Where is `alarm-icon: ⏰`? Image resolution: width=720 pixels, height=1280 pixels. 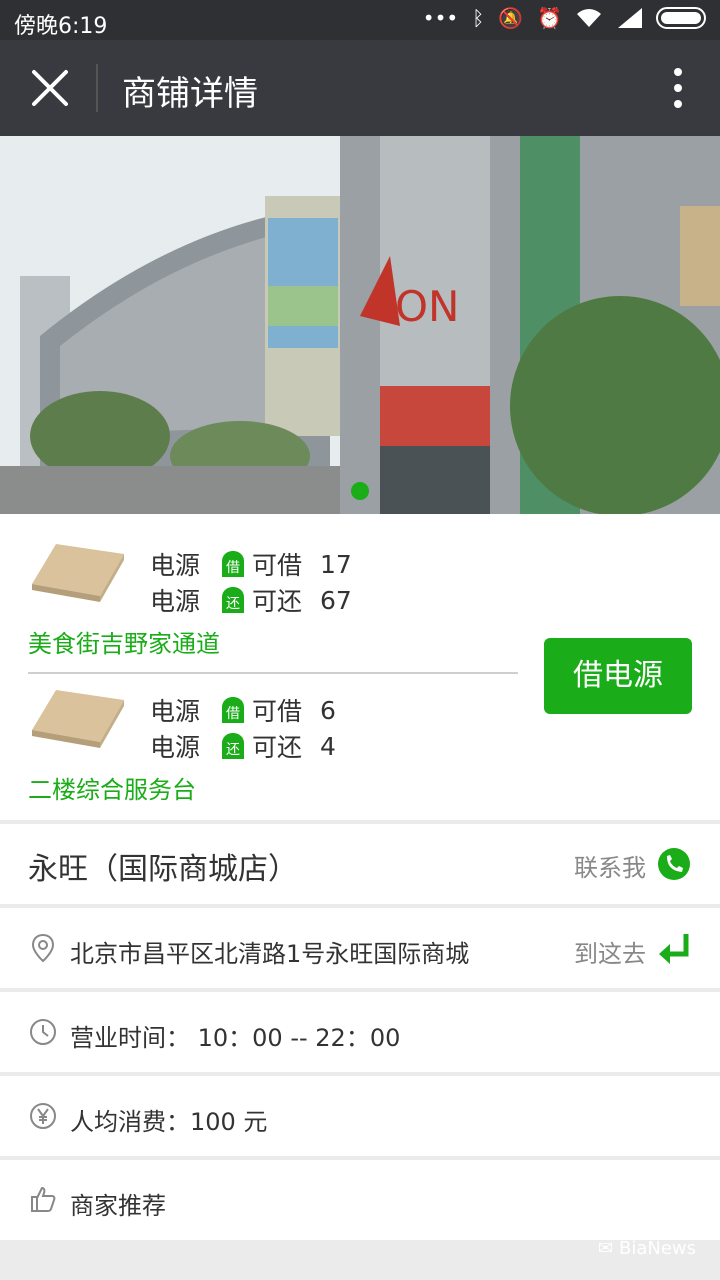
alarm-icon: ⏰ is located at coordinates (549, 18).